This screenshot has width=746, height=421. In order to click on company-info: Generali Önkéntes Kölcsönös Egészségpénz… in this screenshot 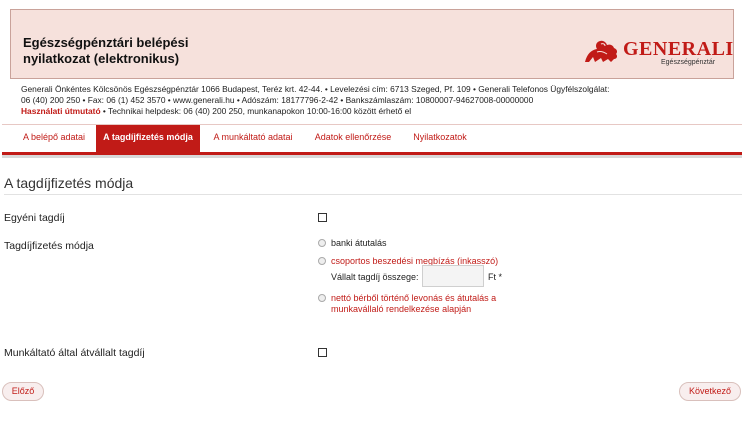, I will do `click(371, 100)`.